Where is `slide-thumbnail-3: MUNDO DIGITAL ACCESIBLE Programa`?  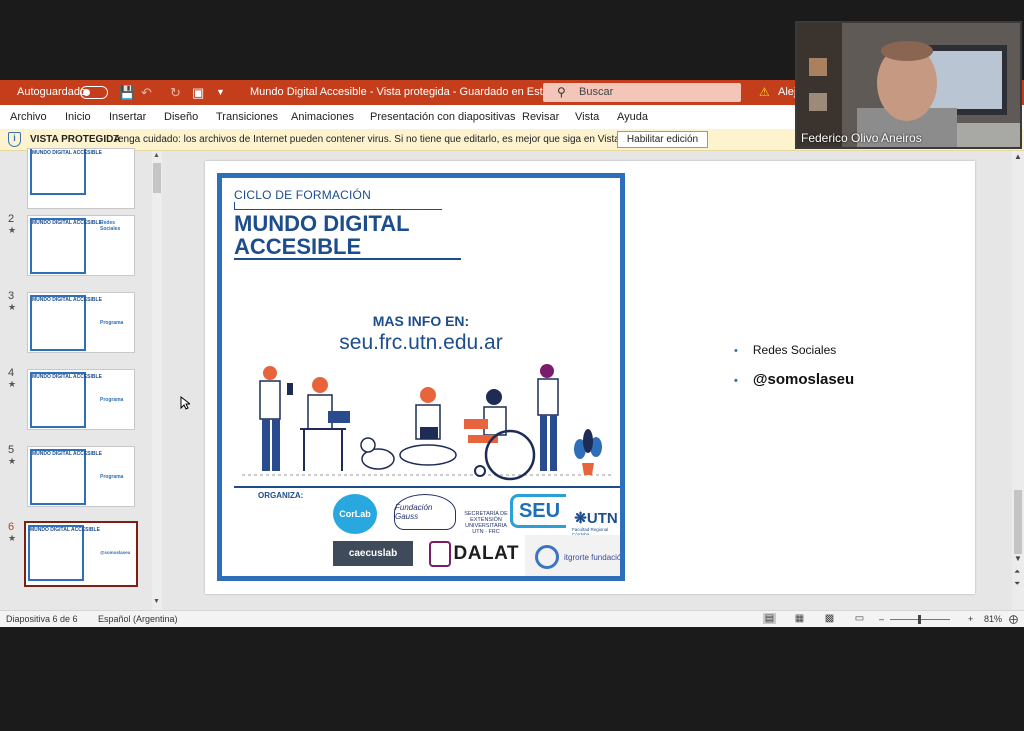 slide-thumbnail-3: MUNDO DIGITAL ACCESIBLE Programa is located at coordinates (81, 322).